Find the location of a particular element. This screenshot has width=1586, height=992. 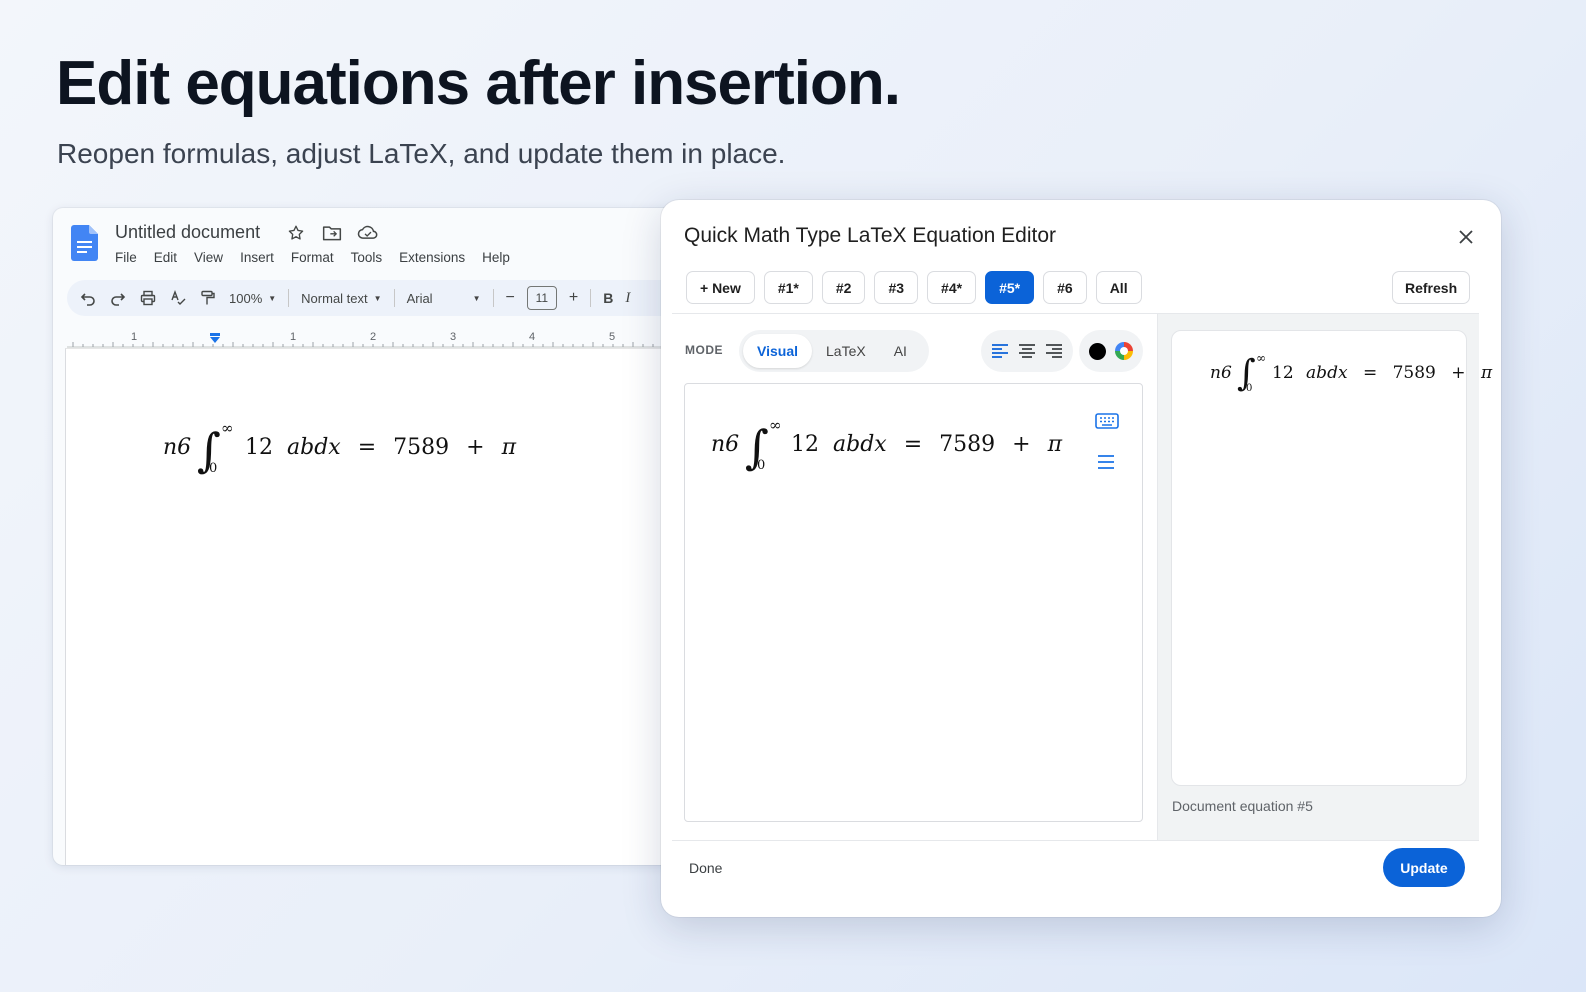

italic-button: I is located at coordinates (627, 298).